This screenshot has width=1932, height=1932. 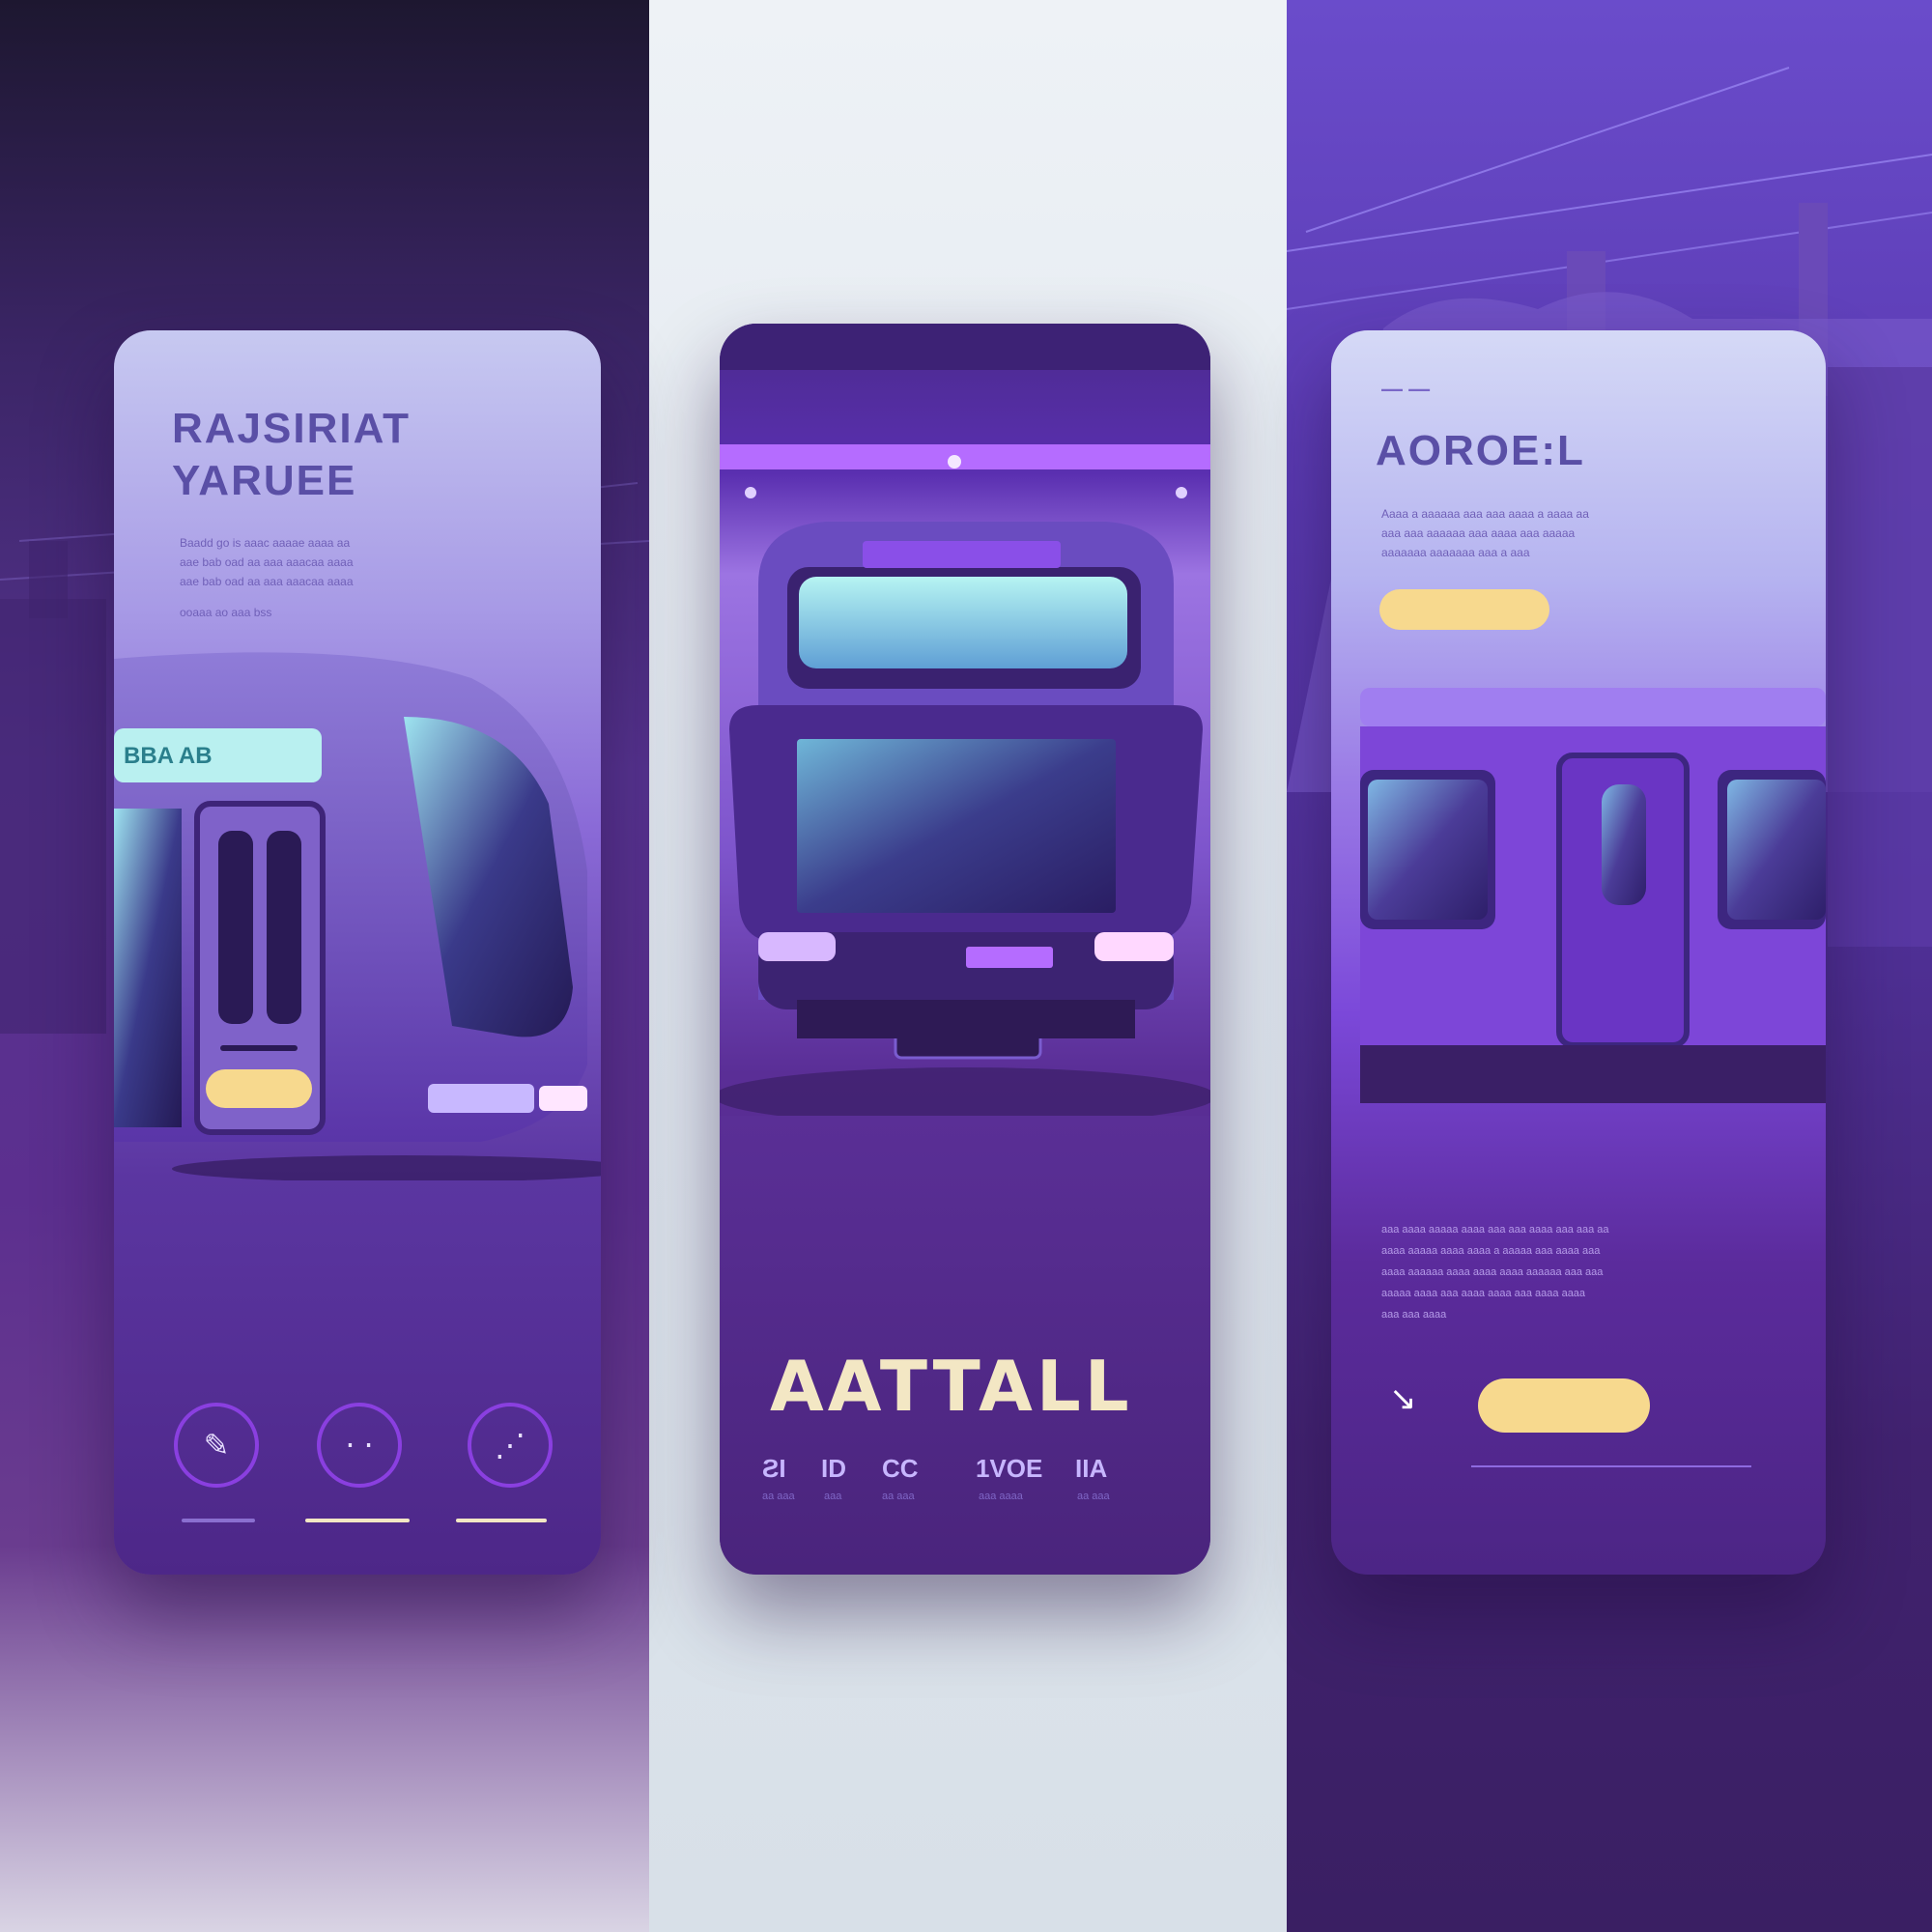 What do you see at coordinates (168, 756) in the screenshot?
I see `bus-display-text: BBA AB` at bounding box center [168, 756].